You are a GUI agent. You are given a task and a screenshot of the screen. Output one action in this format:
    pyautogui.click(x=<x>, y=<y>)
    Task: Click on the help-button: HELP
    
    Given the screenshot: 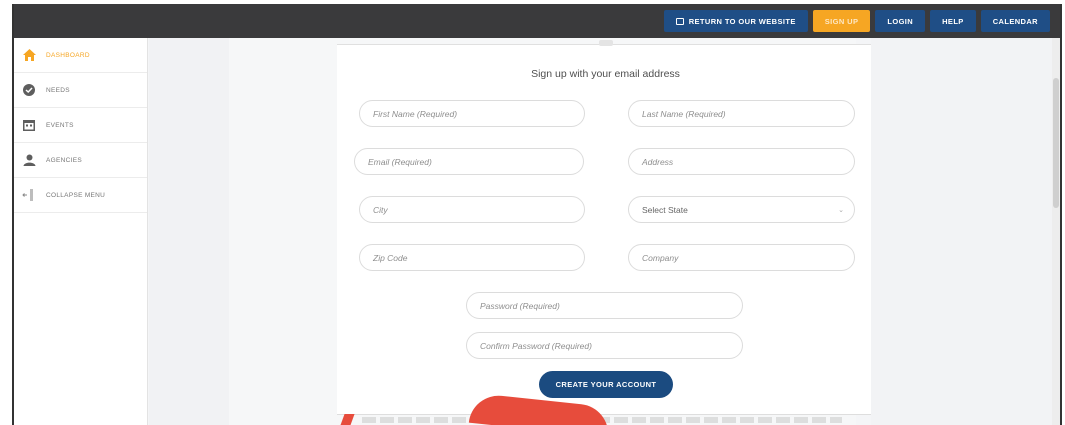 What is the action you would take?
    pyautogui.click(x=953, y=21)
    